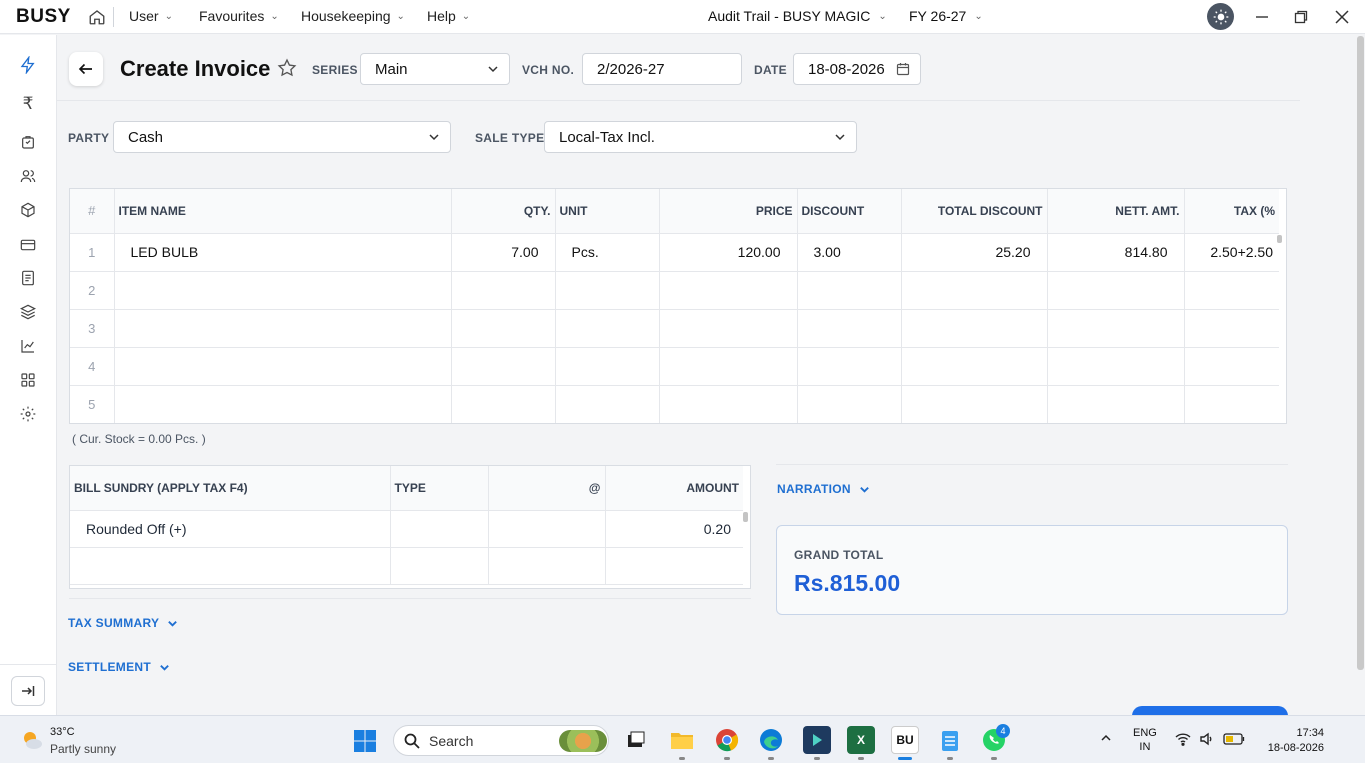  Describe the element at coordinates (700, 137) in the screenshot. I see `sale-type-select: Local-Tax Incl.` at that location.